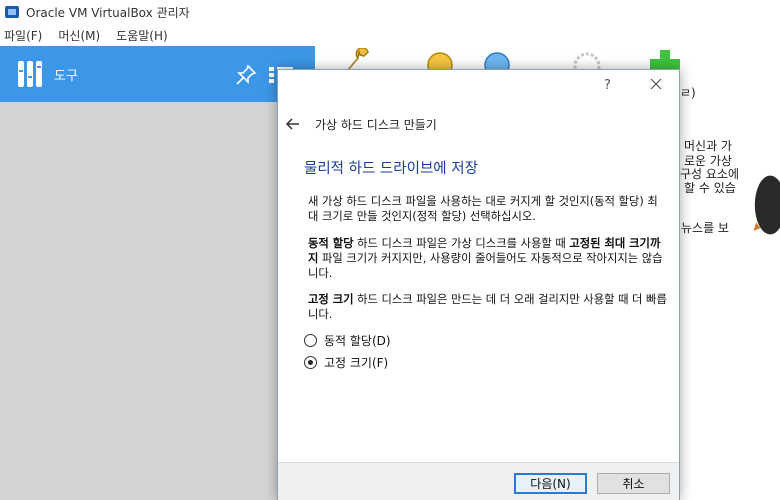 This screenshot has height=500, width=780. Describe the element at coordinates (23, 35) in the screenshot. I see `menu-file: 파일(F)` at that location.